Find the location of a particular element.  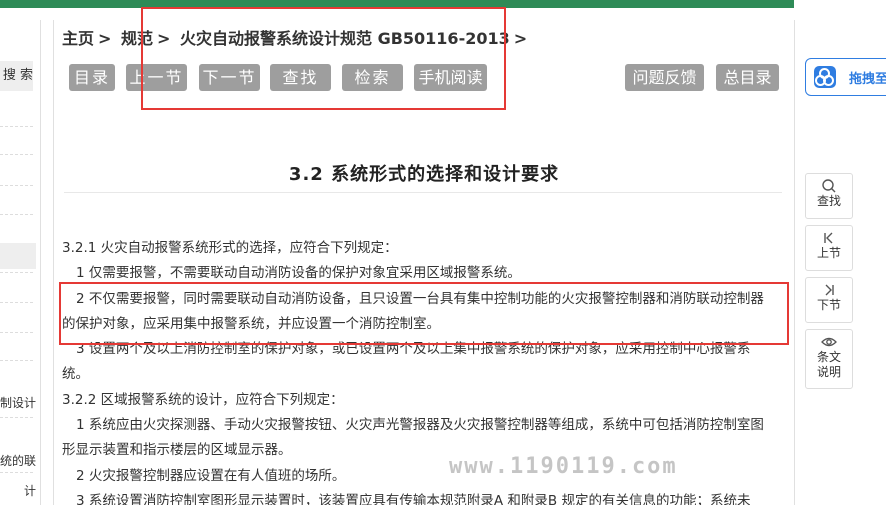

side-next-button: 下节 is located at coordinates (829, 300).